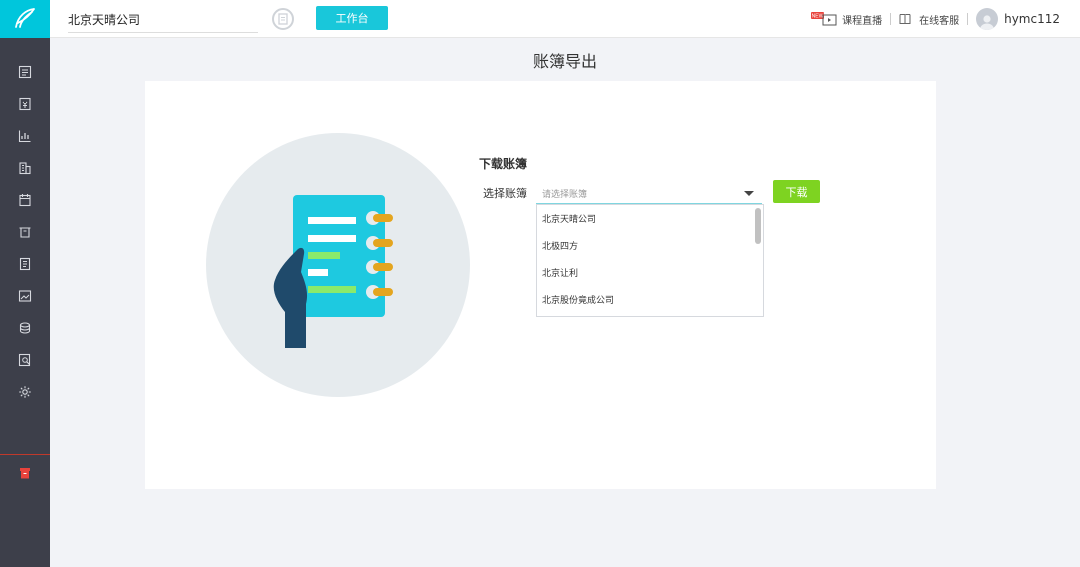 Image resolution: width=1080 pixels, height=567 pixels. I want to click on sidebar-item-calendar, so click(25, 200).